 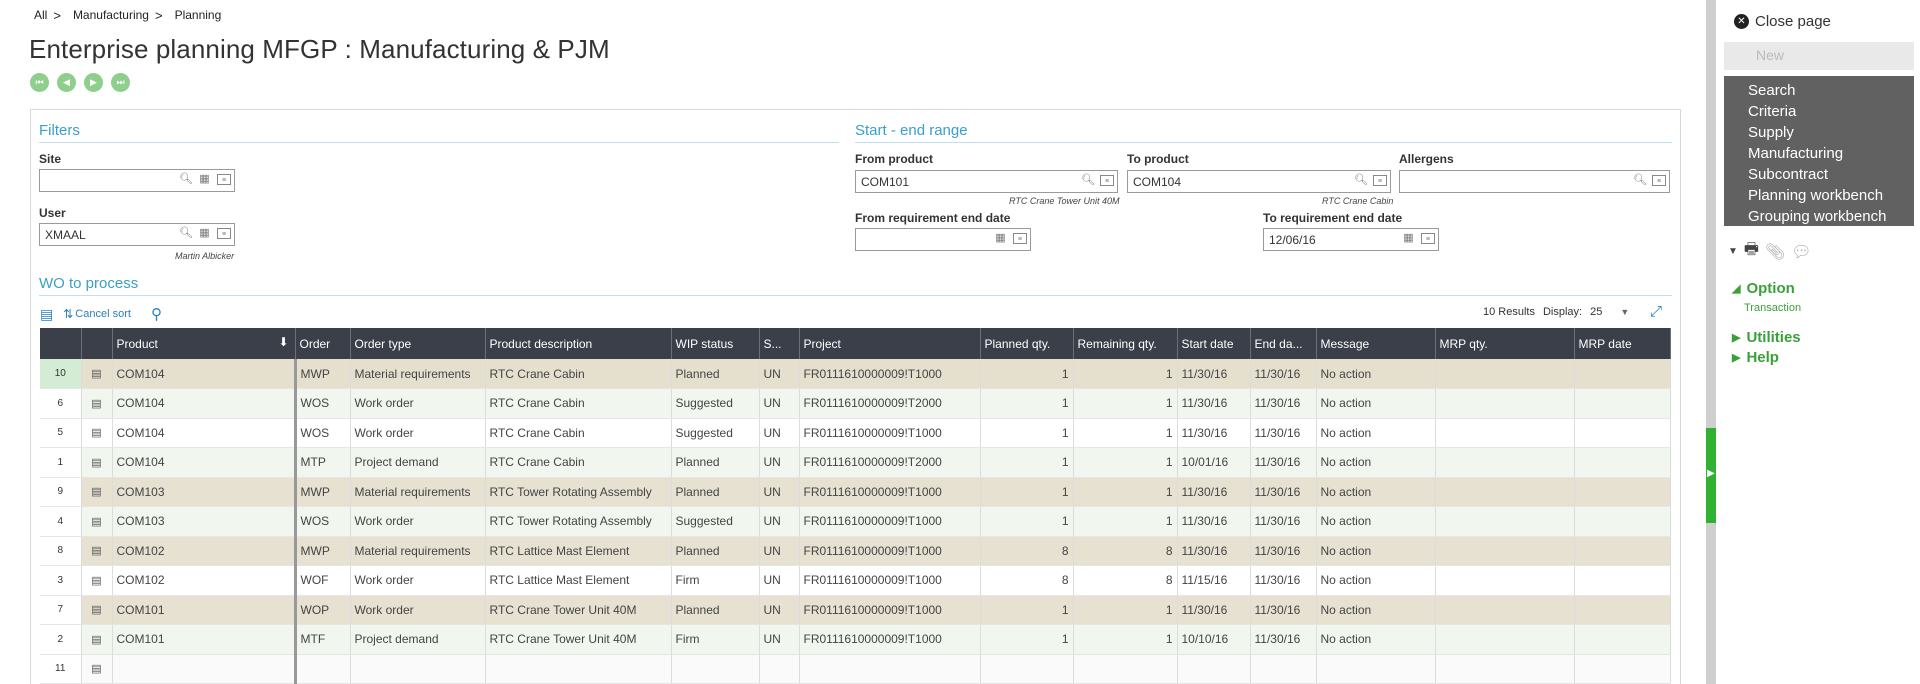 I want to click on cell-order-type: Material requirements, so click(x=418, y=374).